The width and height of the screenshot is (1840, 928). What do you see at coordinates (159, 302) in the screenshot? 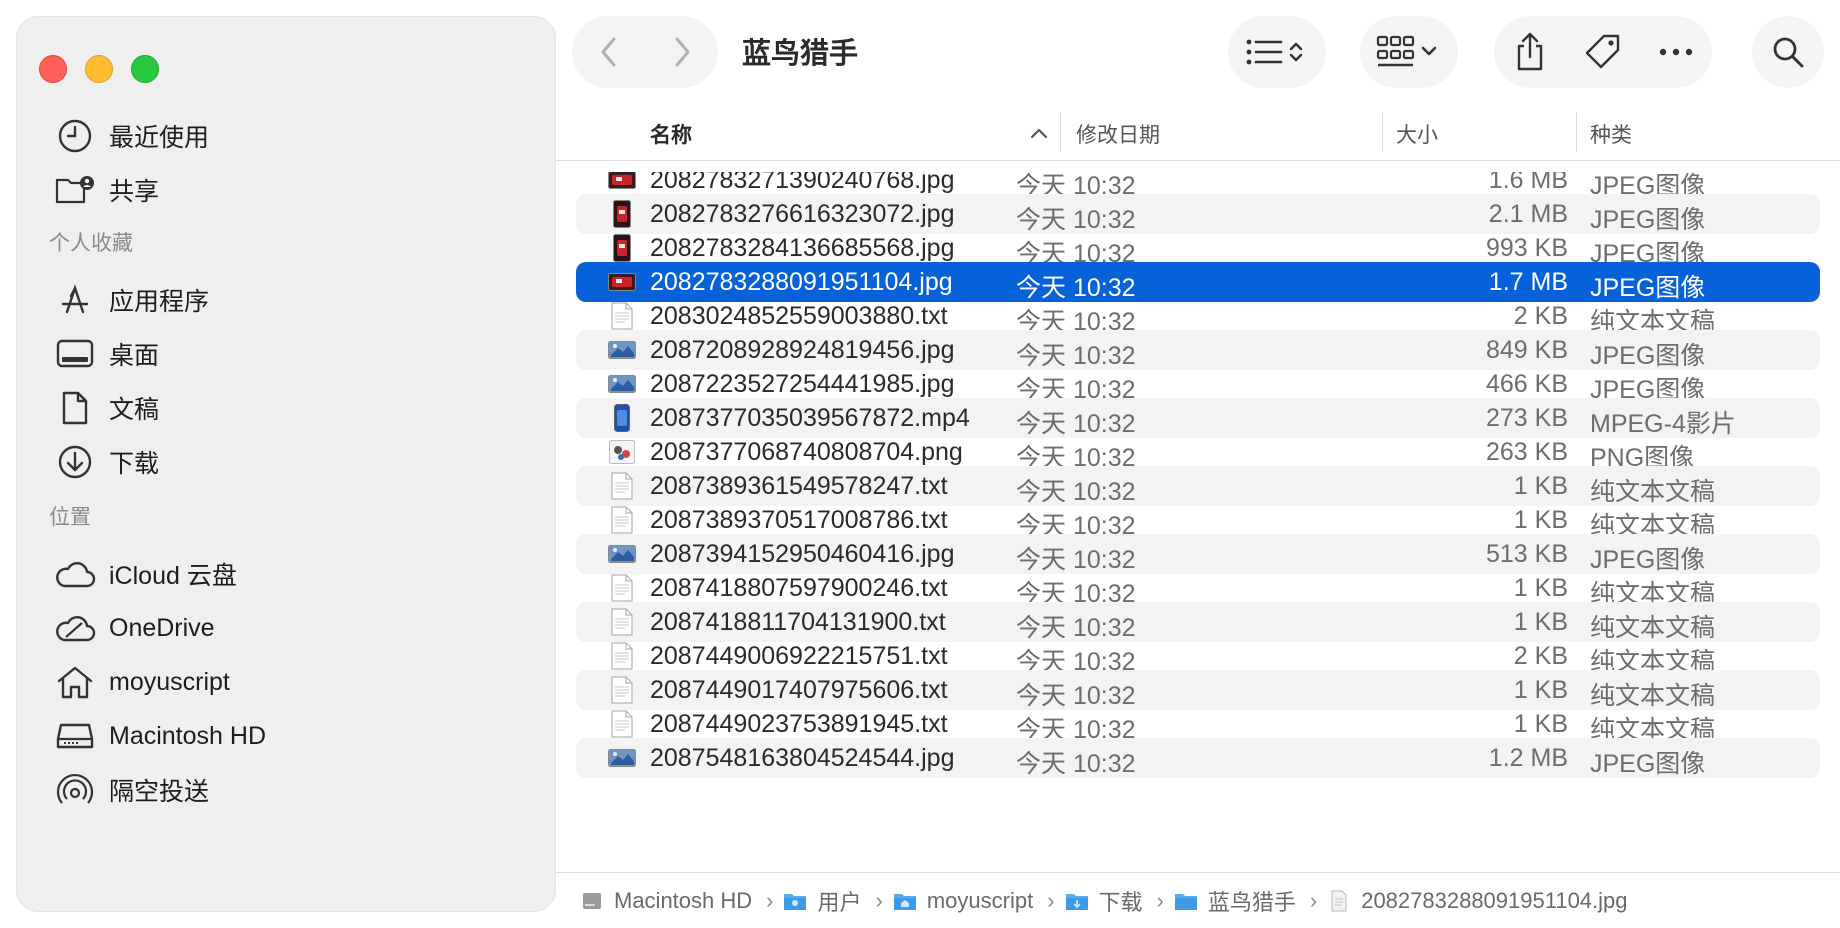
I see `sidebar-item-label: 应用程序` at bounding box center [159, 302].